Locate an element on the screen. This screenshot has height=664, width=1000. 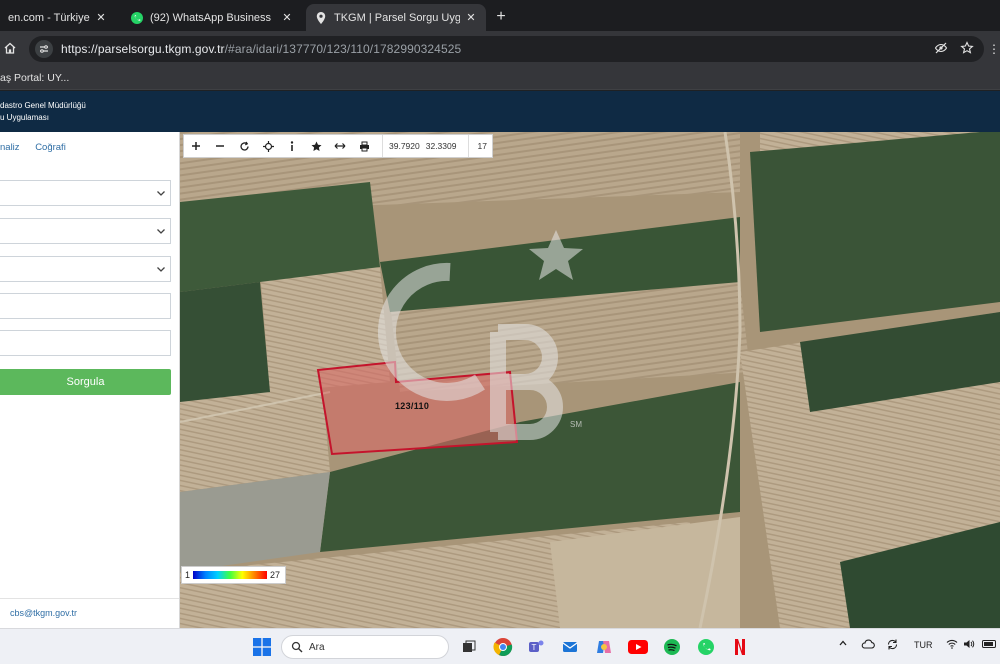
teams-icon: T is located at coordinates (536, 647).